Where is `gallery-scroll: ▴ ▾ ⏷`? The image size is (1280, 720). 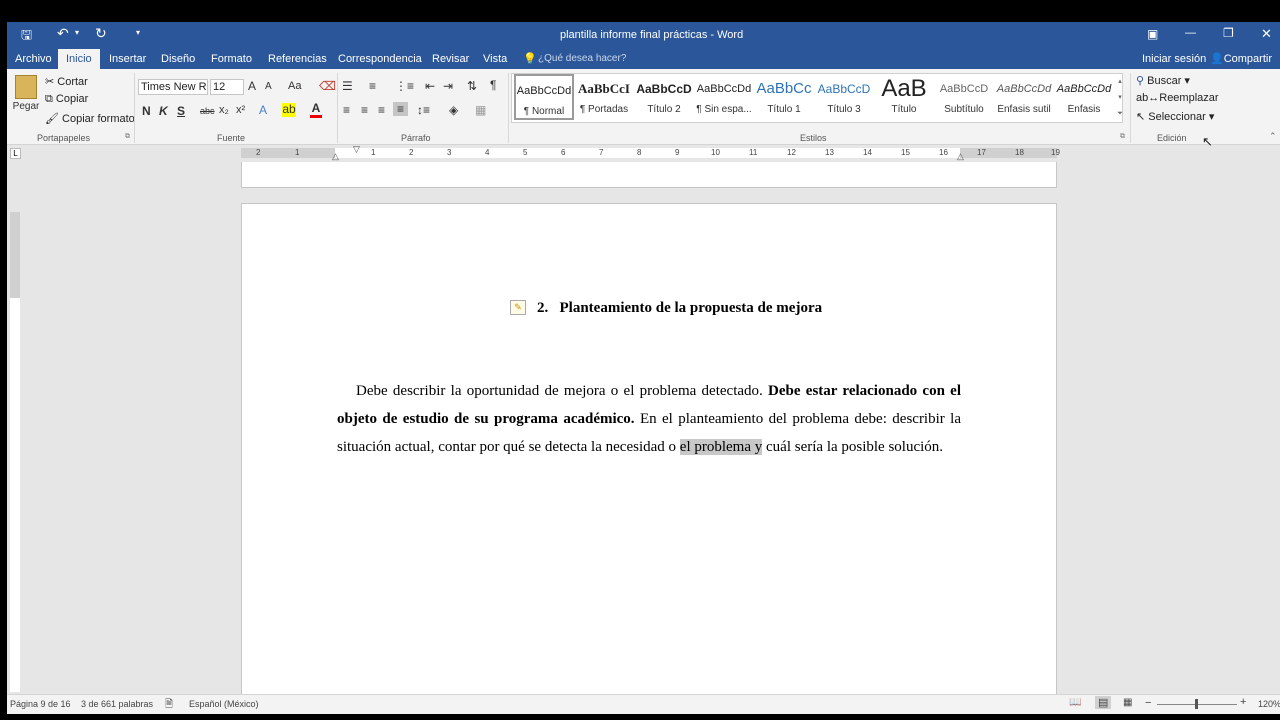
gallery-scroll: ▴ ▾ ⏷ is located at coordinates (1120, 98).